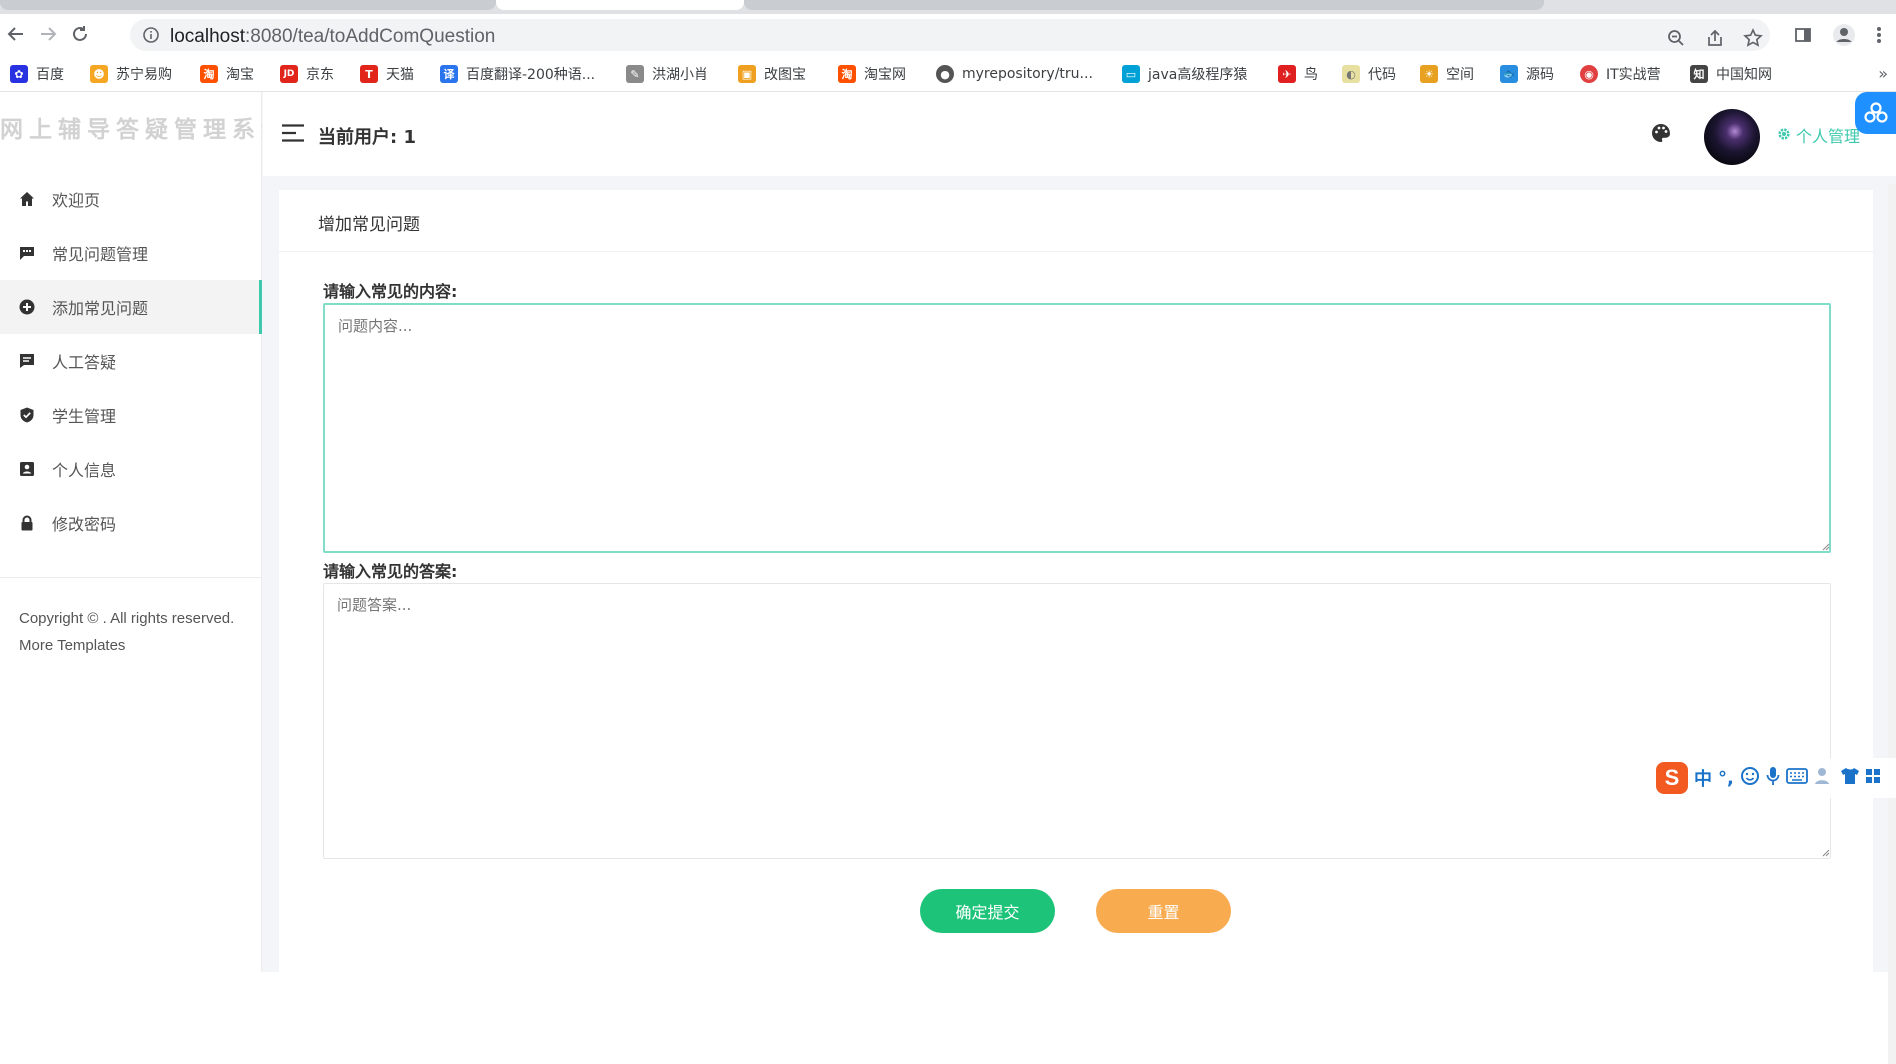 This screenshot has width=1896, height=1064. I want to click on bookmark-item: JD 京东, so click(307, 74).